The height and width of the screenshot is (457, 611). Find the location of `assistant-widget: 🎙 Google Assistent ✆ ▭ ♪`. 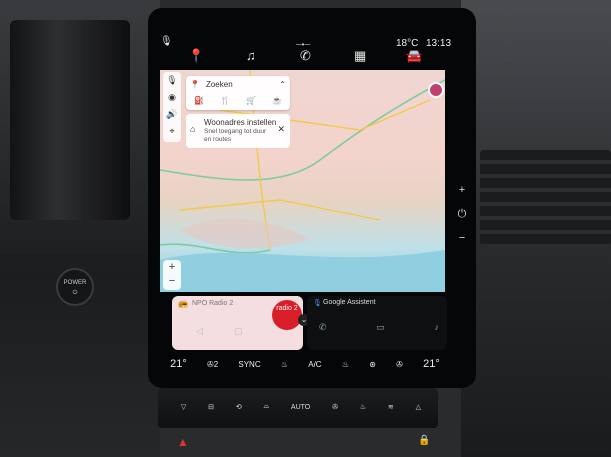

assistant-widget: 🎙 Google Assistent ✆ ▭ ♪ is located at coordinates (377, 323).